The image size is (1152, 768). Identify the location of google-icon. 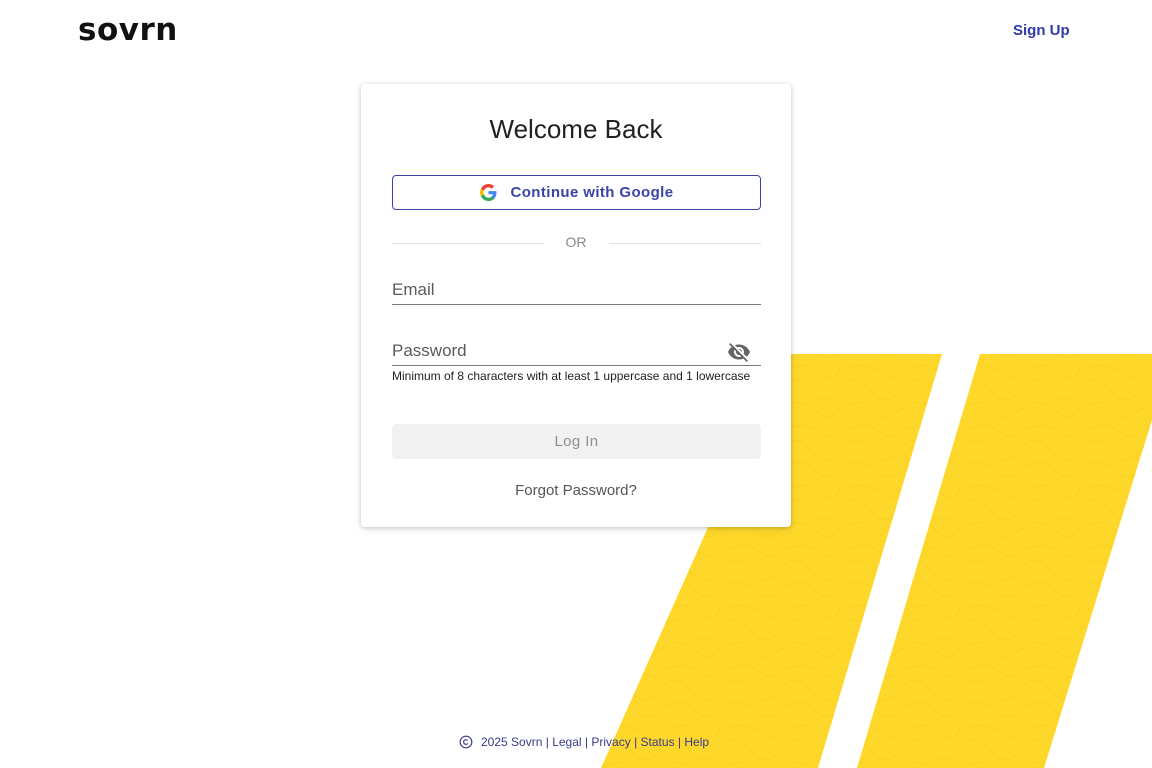
(487, 192).